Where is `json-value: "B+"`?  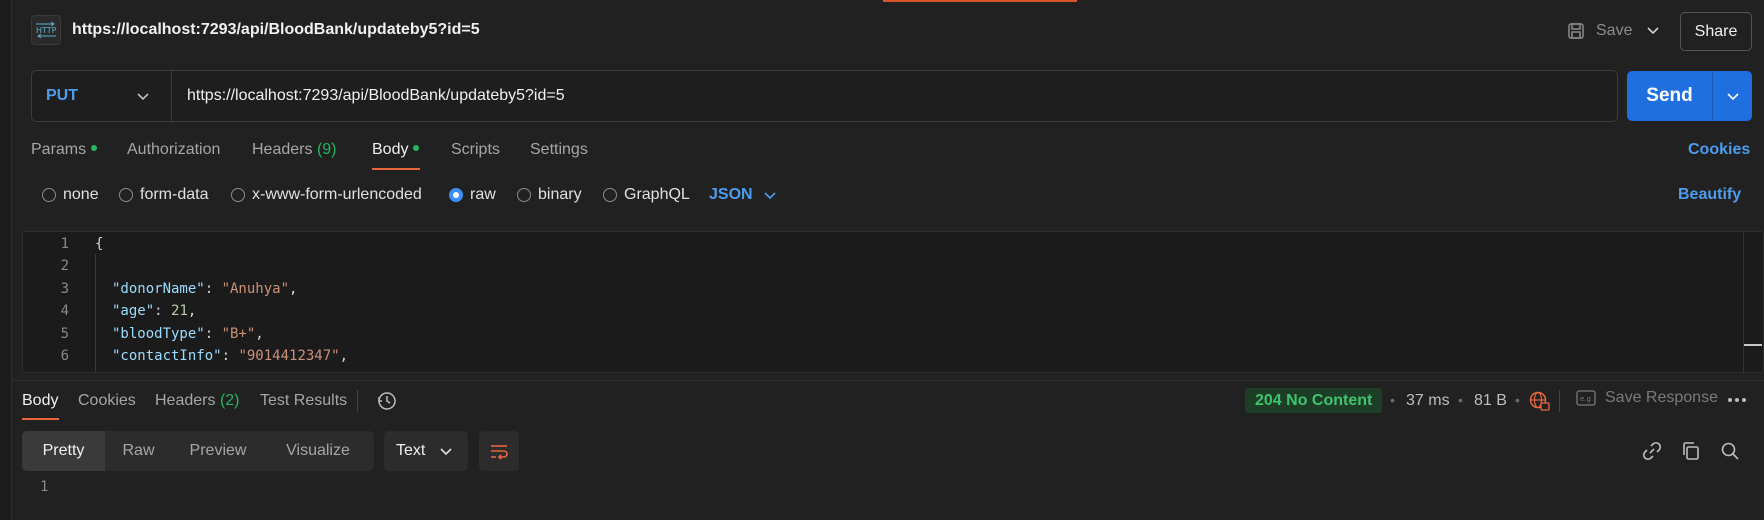
json-value: "B+" is located at coordinates (238, 334).